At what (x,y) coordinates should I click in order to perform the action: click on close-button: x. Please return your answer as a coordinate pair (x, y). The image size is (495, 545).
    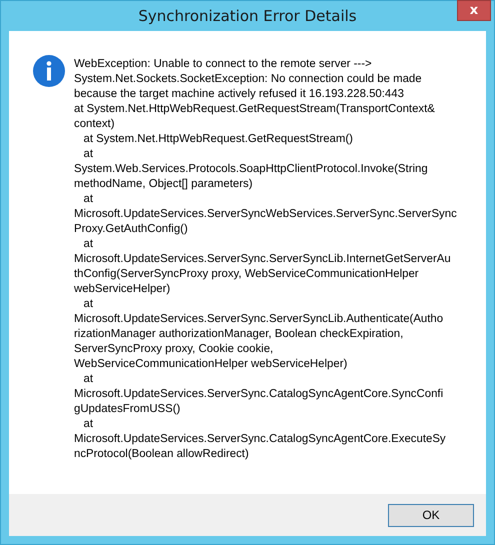
    Looking at the image, I should click on (474, 10).